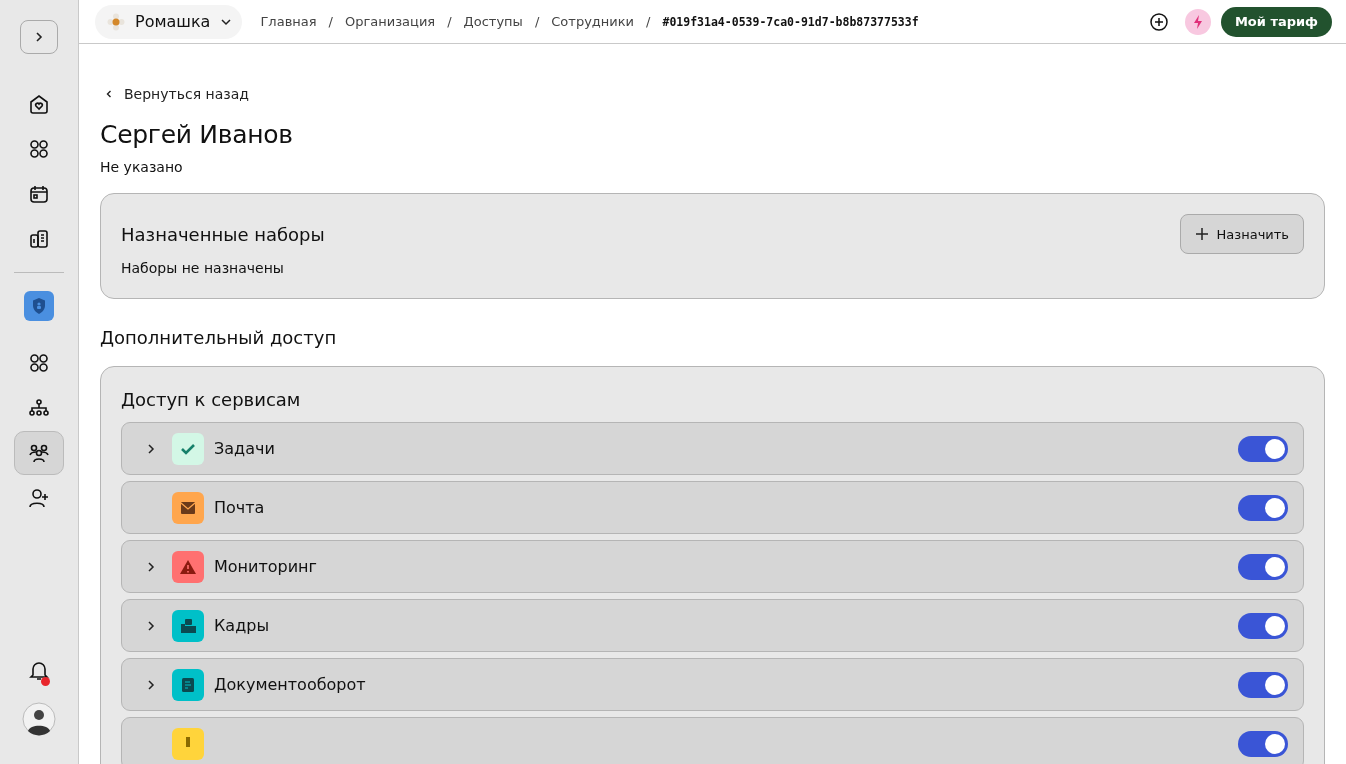 The width and height of the screenshot is (1346, 764). I want to click on service-name: Мониторинг, so click(265, 566).